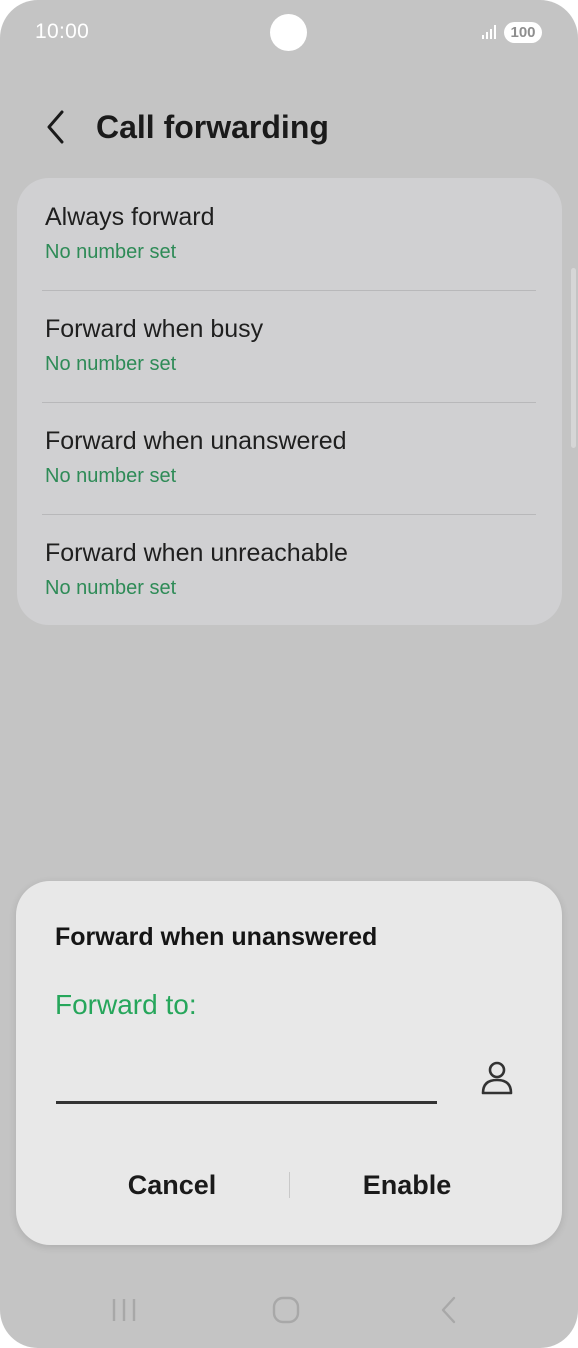 The height and width of the screenshot is (1348, 578). What do you see at coordinates (292, 345) in the screenshot?
I see `option-forward-when-busy: Forward when busy No number set` at bounding box center [292, 345].